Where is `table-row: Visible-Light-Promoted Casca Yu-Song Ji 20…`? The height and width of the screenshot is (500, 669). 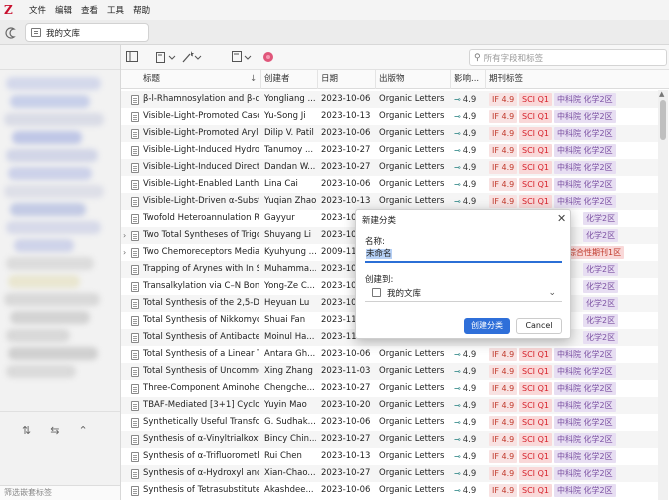
table-row: Visible-Light-Promoted Casca Yu-Song Ji 20… is located at coordinates (389, 116).